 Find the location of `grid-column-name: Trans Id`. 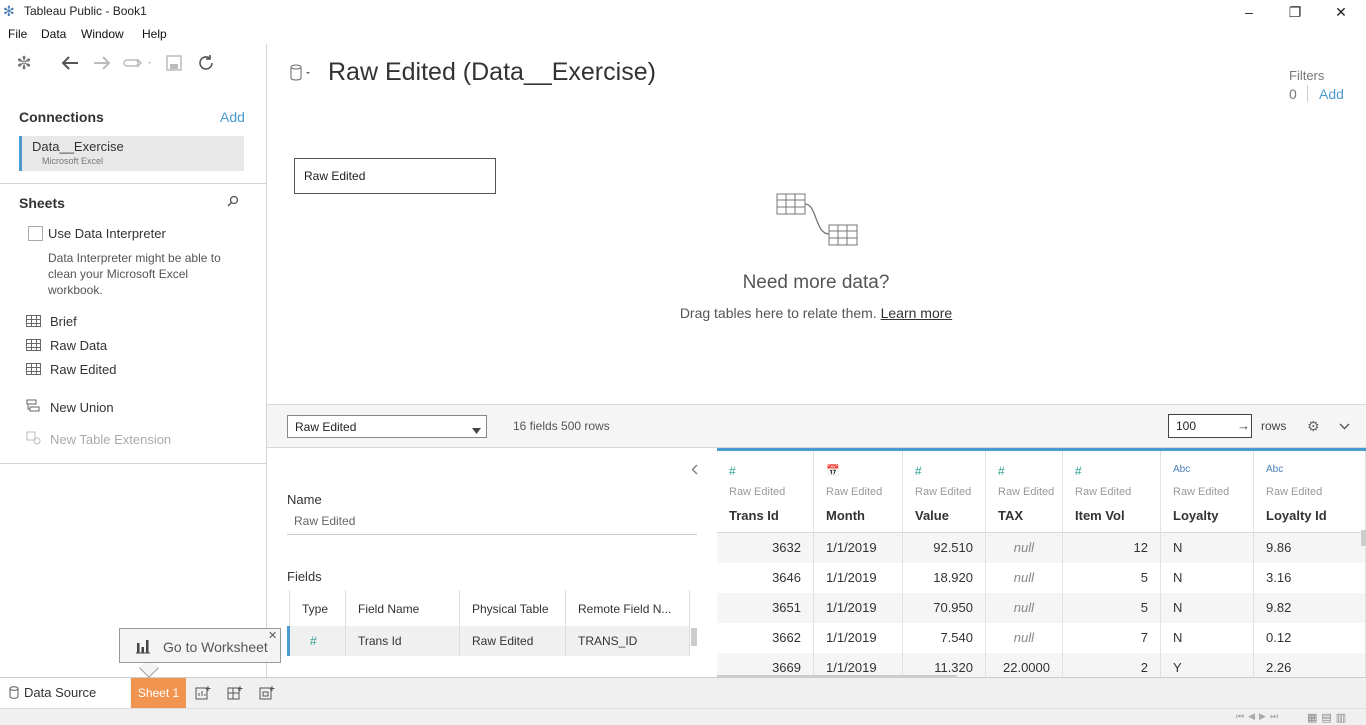

grid-column-name: Trans Id is located at coordinates (754, 515).